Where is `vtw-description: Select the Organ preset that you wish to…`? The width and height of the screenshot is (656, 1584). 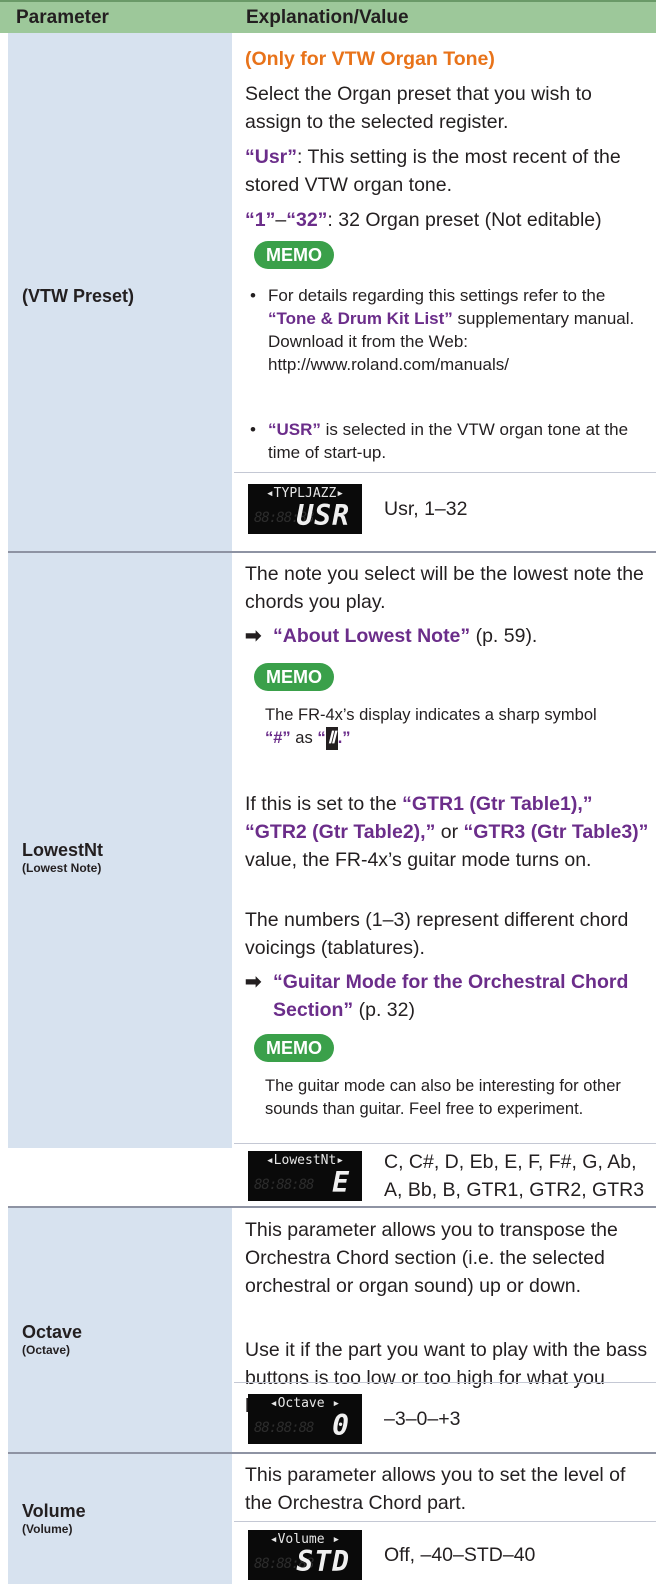 vtw-description: Select the Organ preset that you wish to… is located at coordinates (418, 108).